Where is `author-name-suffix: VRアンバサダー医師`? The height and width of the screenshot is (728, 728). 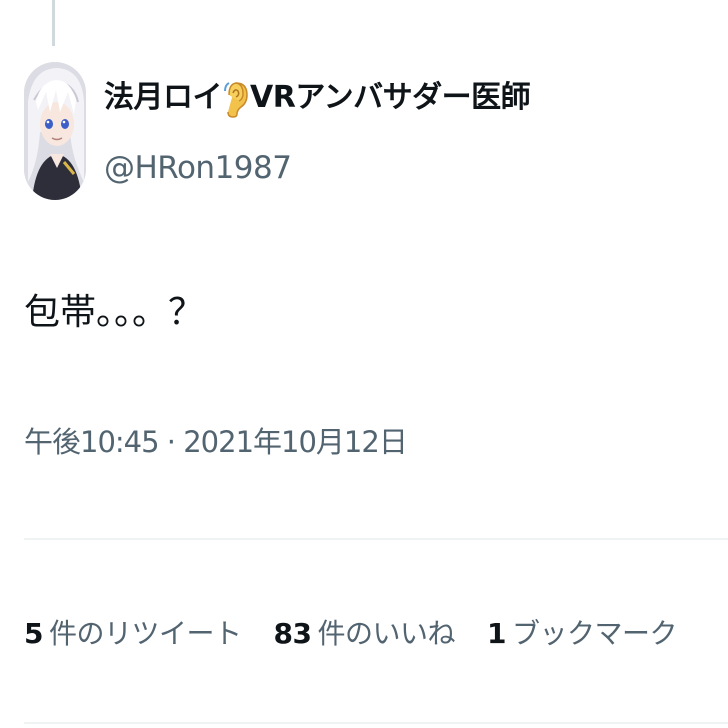
author-name-suffix: VRアンバサダー医師 is located at coordinates (390, 97).